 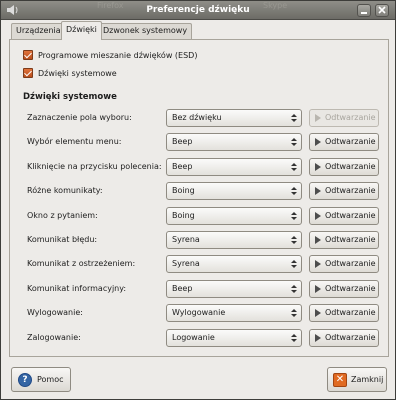 What do you see at coordinates (65, 190) in the screenshot?
I see `sound-row-label: Różne komunikaty:` at bounding box center [65, 190].